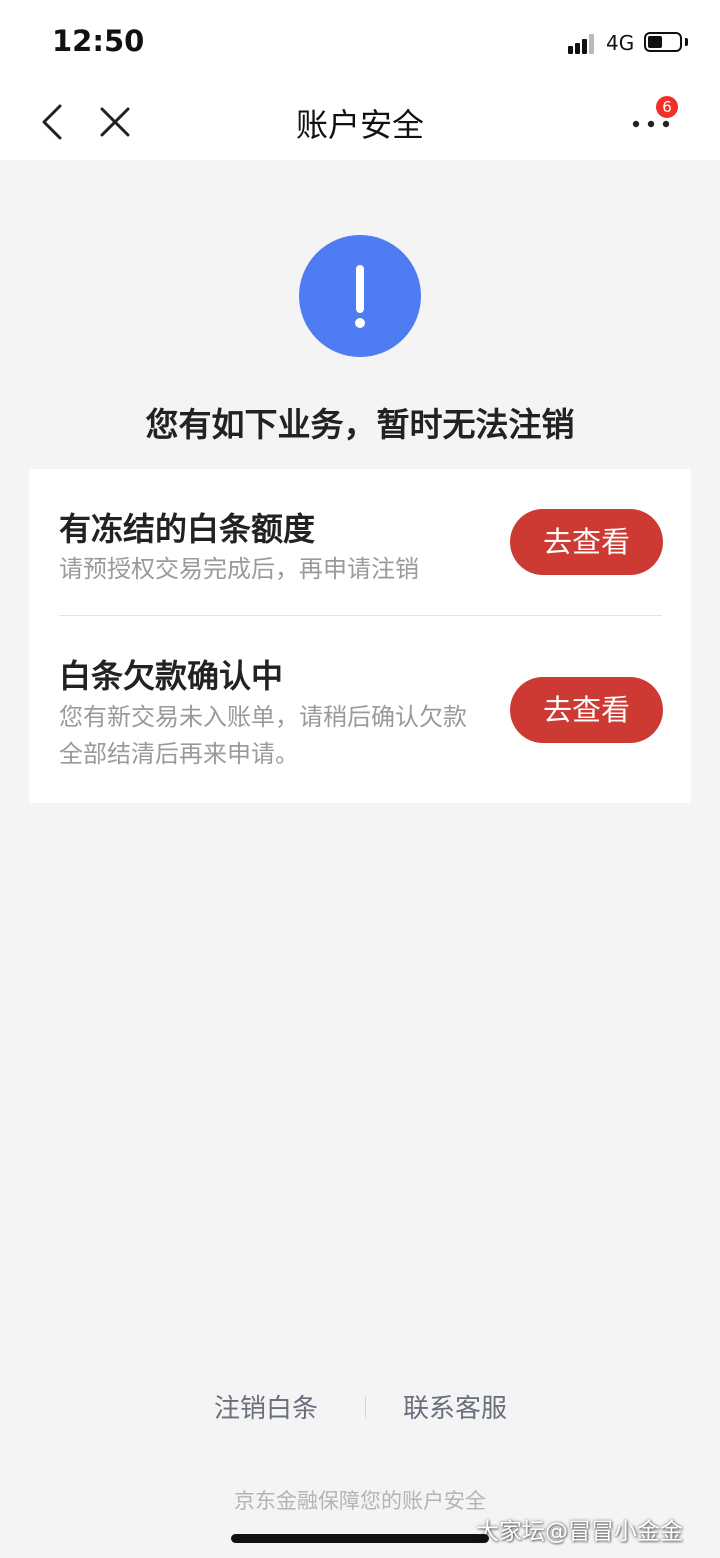 The height and width of the screenshot is (1558, 720). What do you see at coordinates (586, 710) in the screenshot?
I see `view-pending-debt-button: 去查看` at bounding box center [586, 710].